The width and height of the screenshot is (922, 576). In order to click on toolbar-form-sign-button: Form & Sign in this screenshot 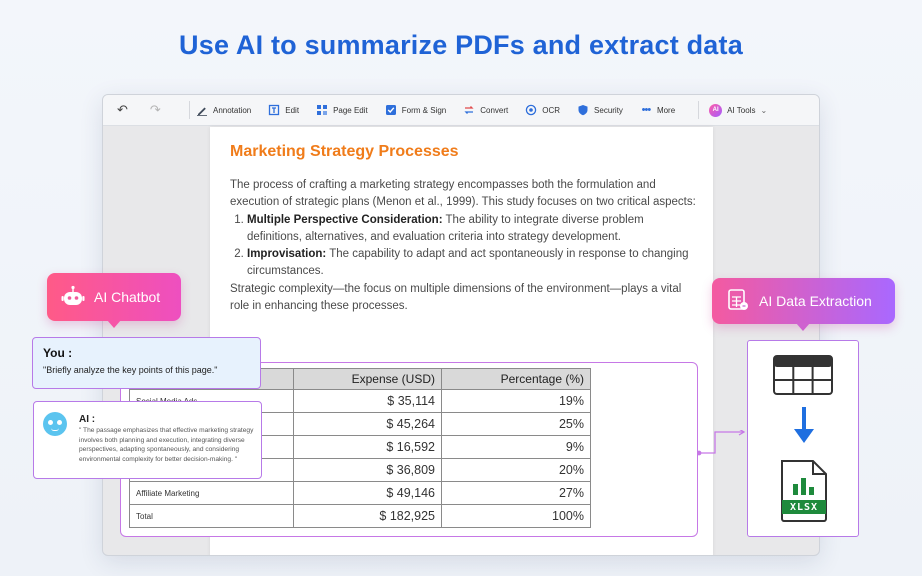, I will do `click(415, 110)`.